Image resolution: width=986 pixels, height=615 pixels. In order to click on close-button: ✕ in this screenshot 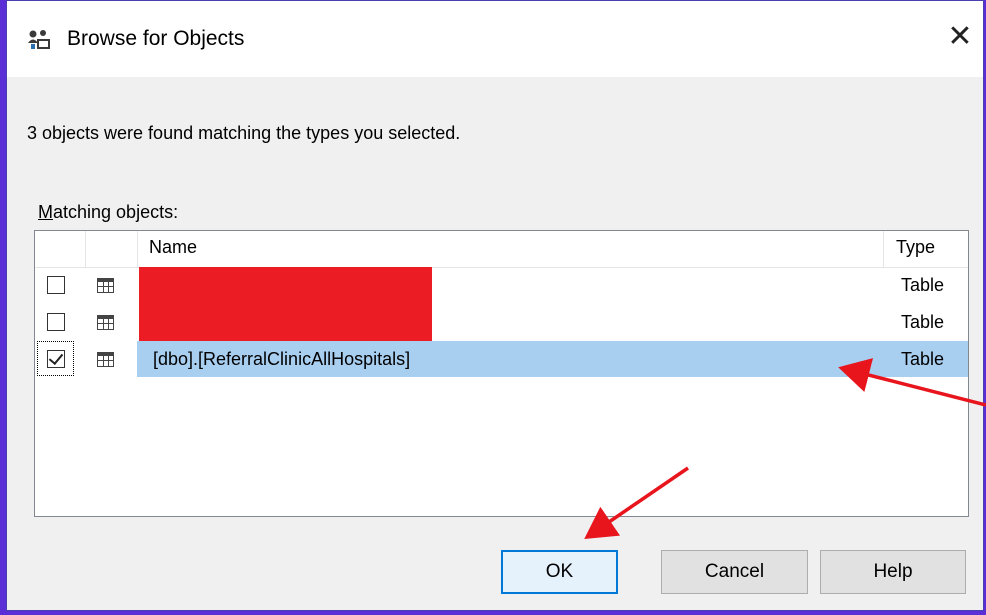, I will do `click(960, 37)`.